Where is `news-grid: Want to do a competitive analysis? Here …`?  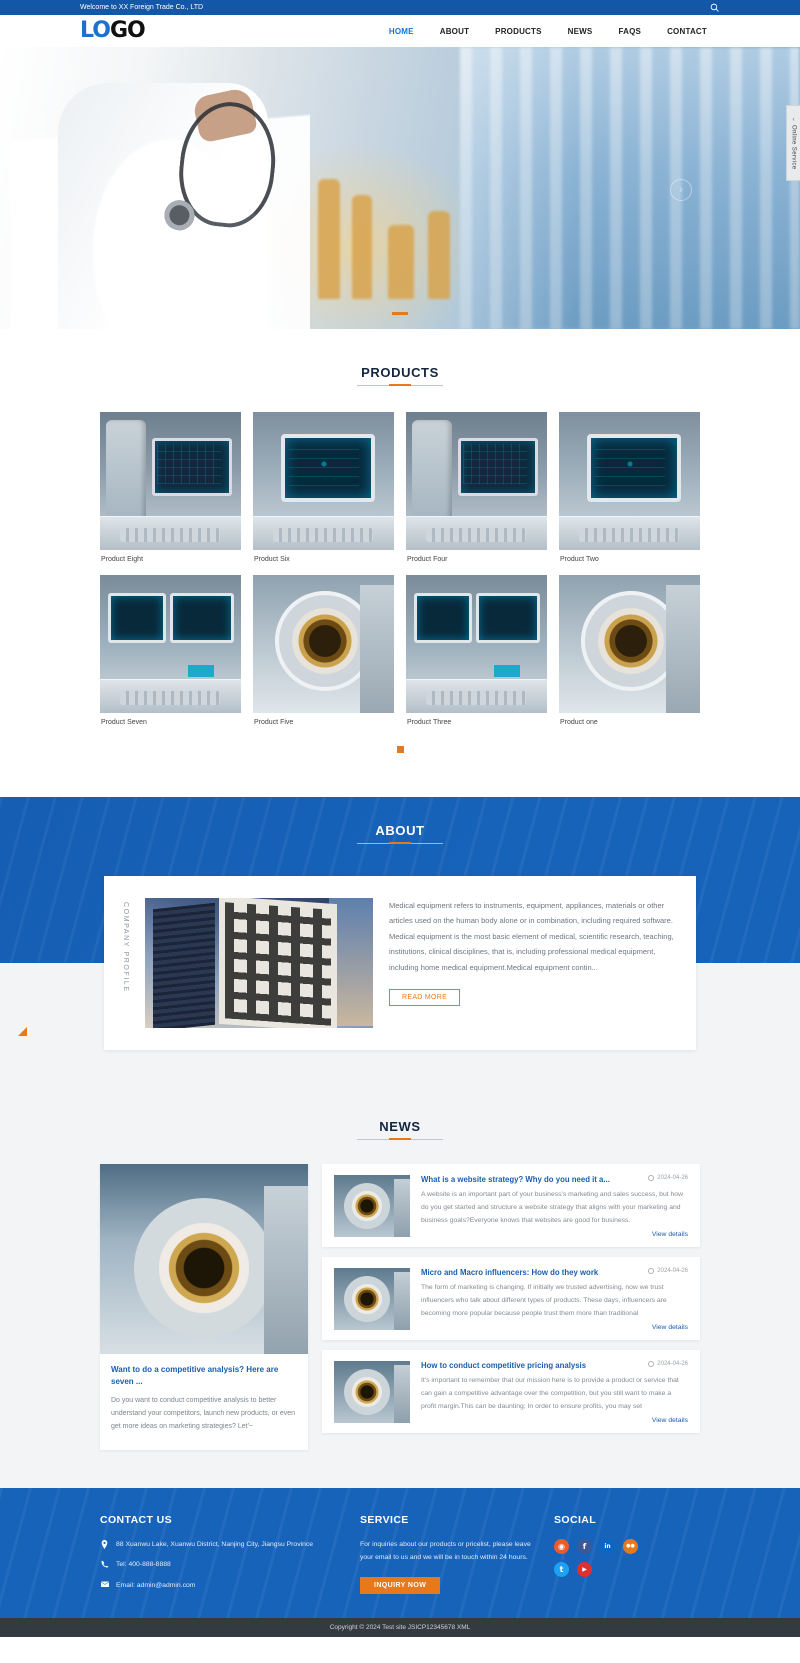
news-grid: Want to do a competitive analysis? Here … is located at coordinates (400, 1307).